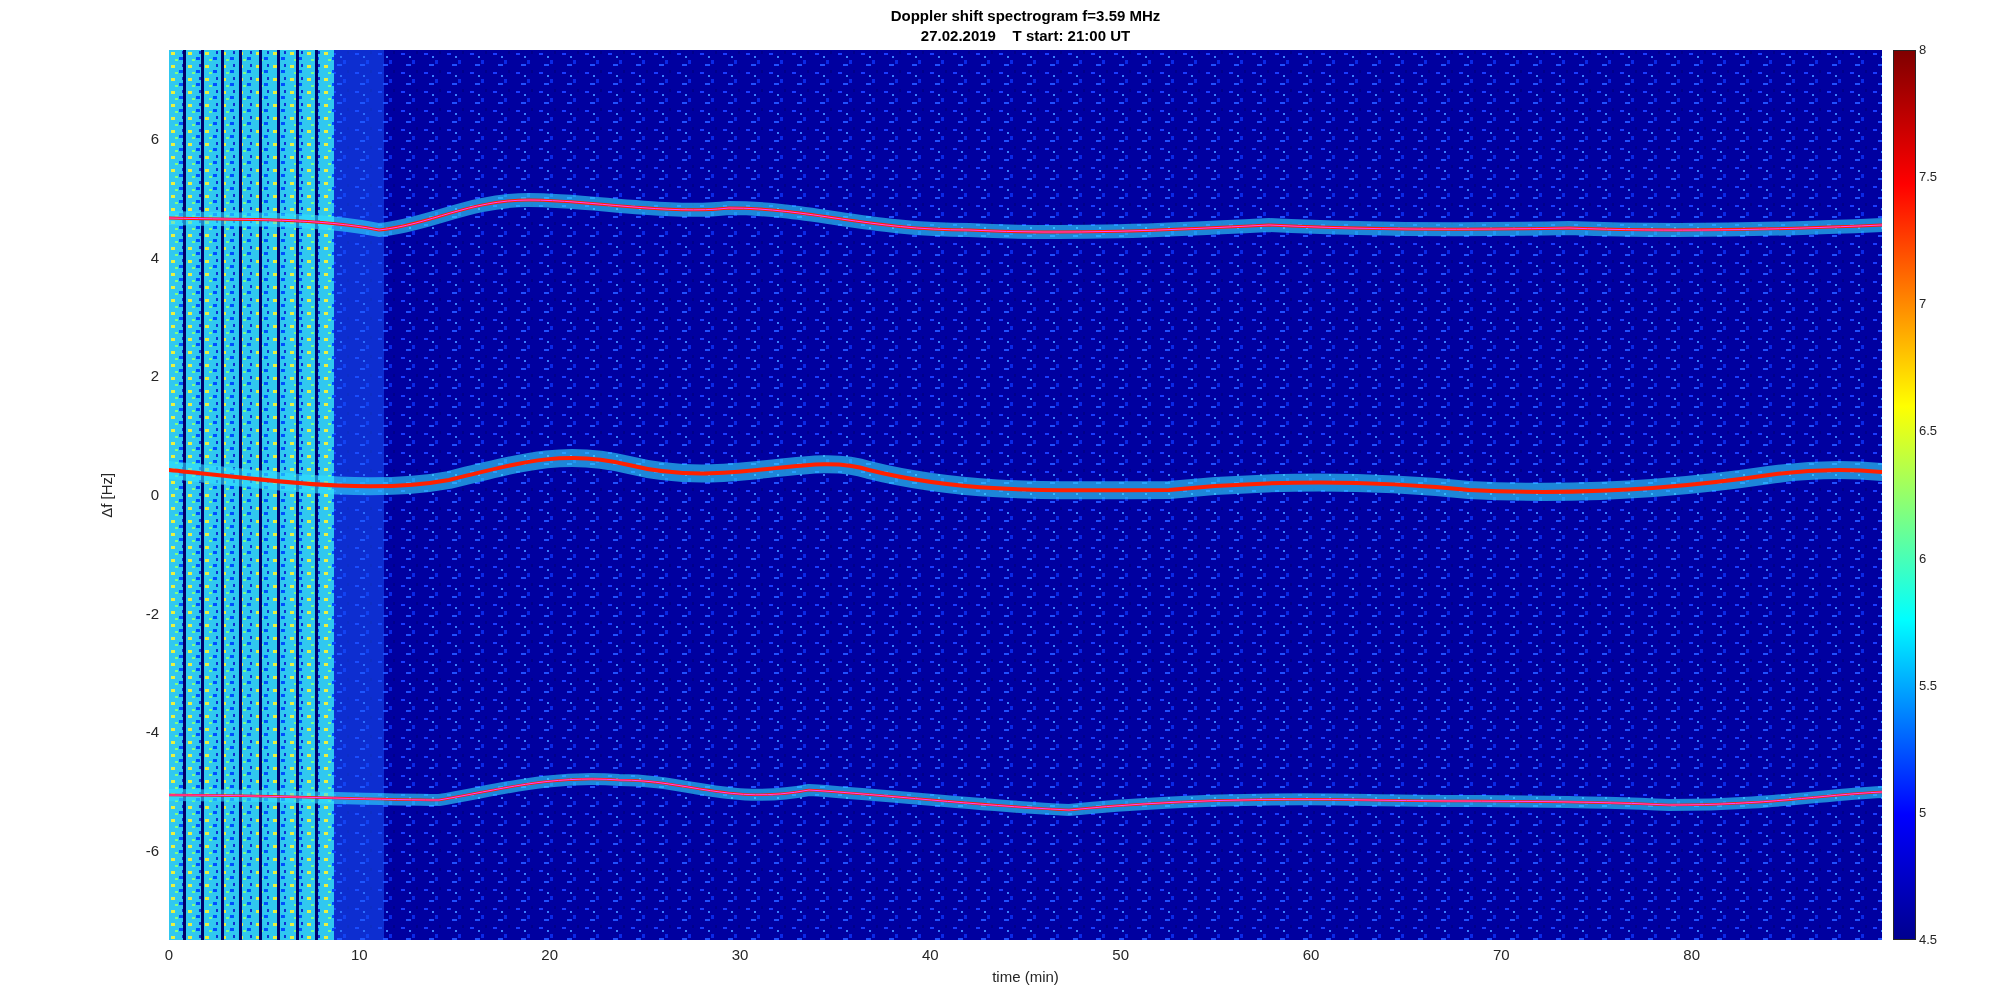 Image resolution: width=2000 pixels, height=1003 pixels. Describe the element at coordinates (549, 955) in the screenshot. I see `x-tick-label: 20` at that location.